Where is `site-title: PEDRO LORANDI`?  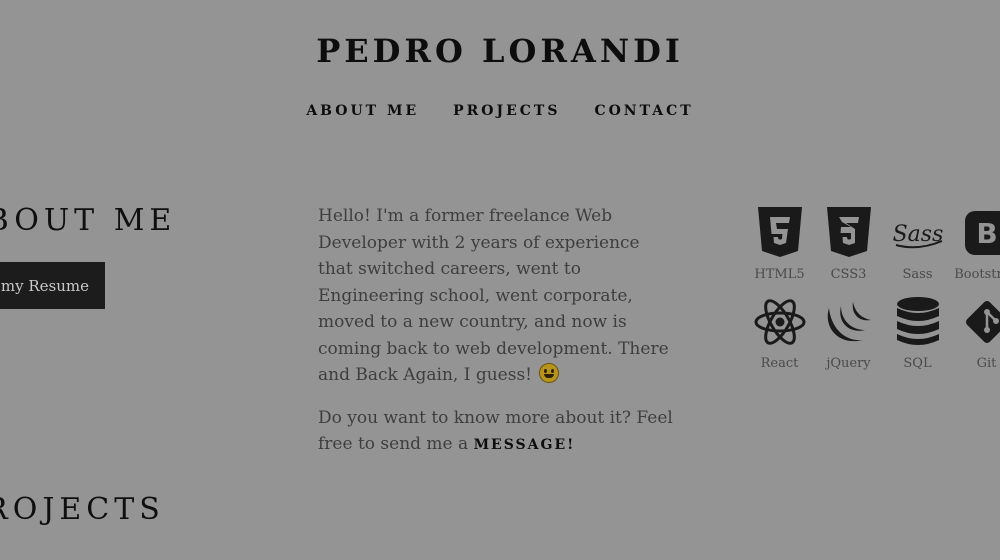 site-title: PEDRO LORANDI is located at coordinates (500, 51).